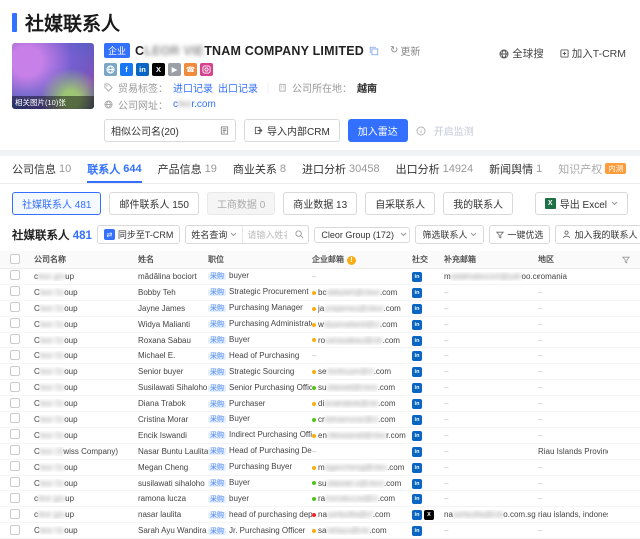  What do you see at coordinates (454, 130) in the screenshot?
I see `enable-monitor-button: 开启监测` at bounding box center [454, 130].